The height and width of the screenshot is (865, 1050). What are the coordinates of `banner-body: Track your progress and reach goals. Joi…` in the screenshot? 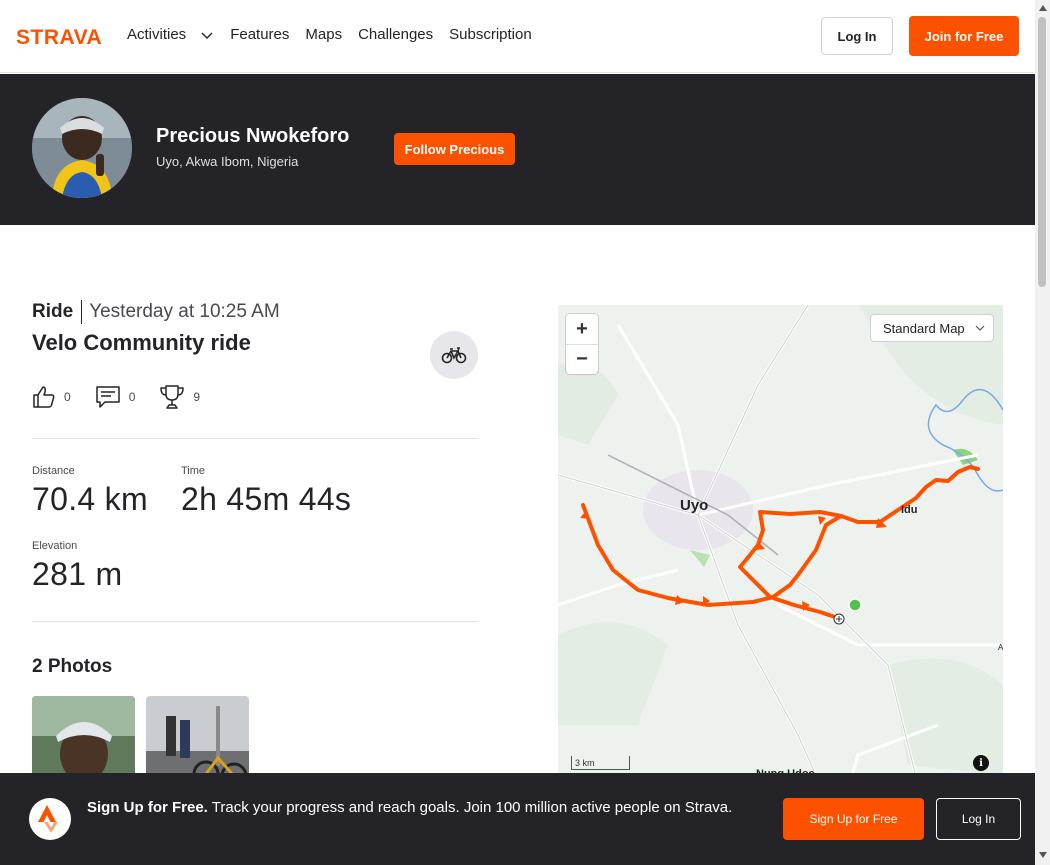 It's located at (472, 807).